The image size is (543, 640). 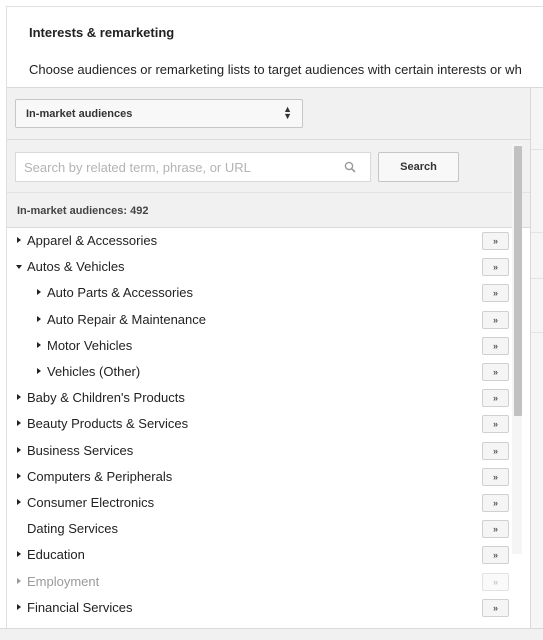 What do you see at coordinates (262, 398) in the screenshot?
I see `list-item: Baby & Children's Products »` at bounding box center [262, 398].